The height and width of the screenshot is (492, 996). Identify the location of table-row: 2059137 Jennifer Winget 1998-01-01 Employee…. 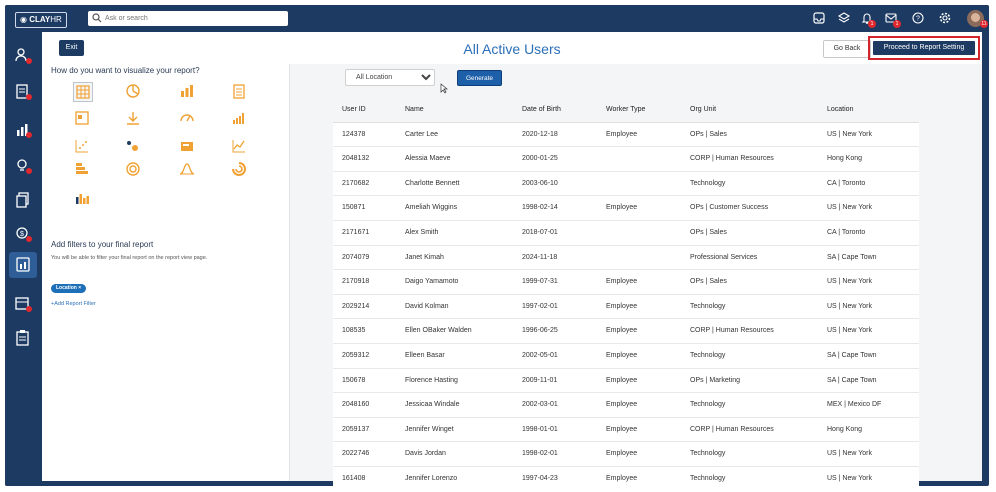
(626, 430).